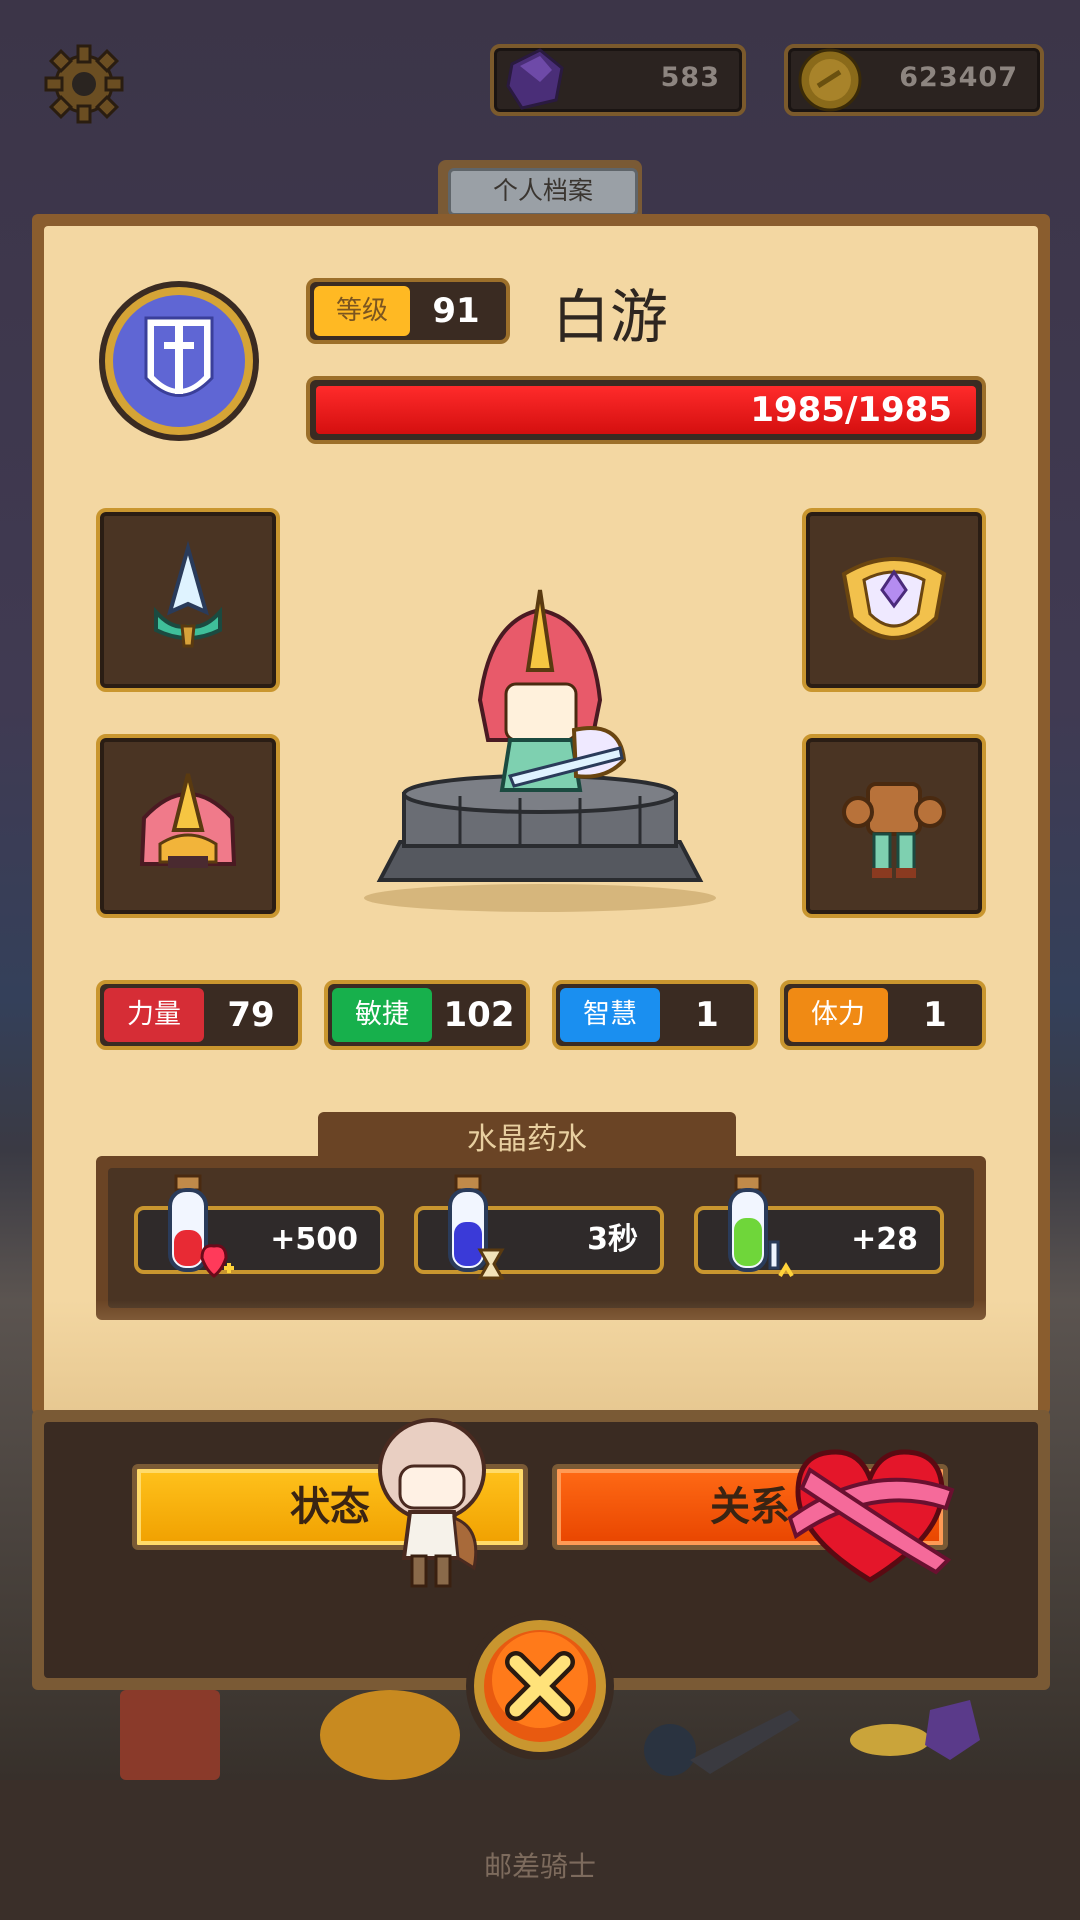 This screenshot has width=1080, height=1920. I want to click on spear-tip-weapon-icon, so click(188, 594).